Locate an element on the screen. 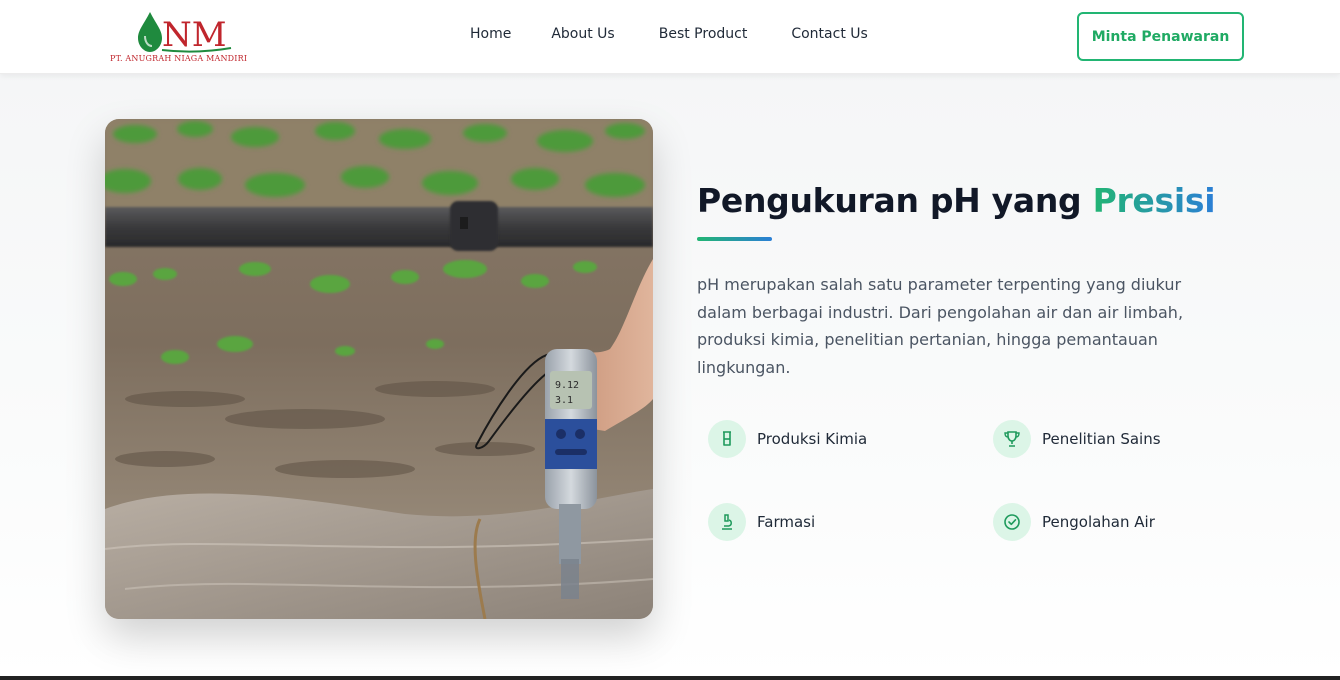  feature-item-produksi-kimia: Produksi Kimia is located at coordinates (787, 439).